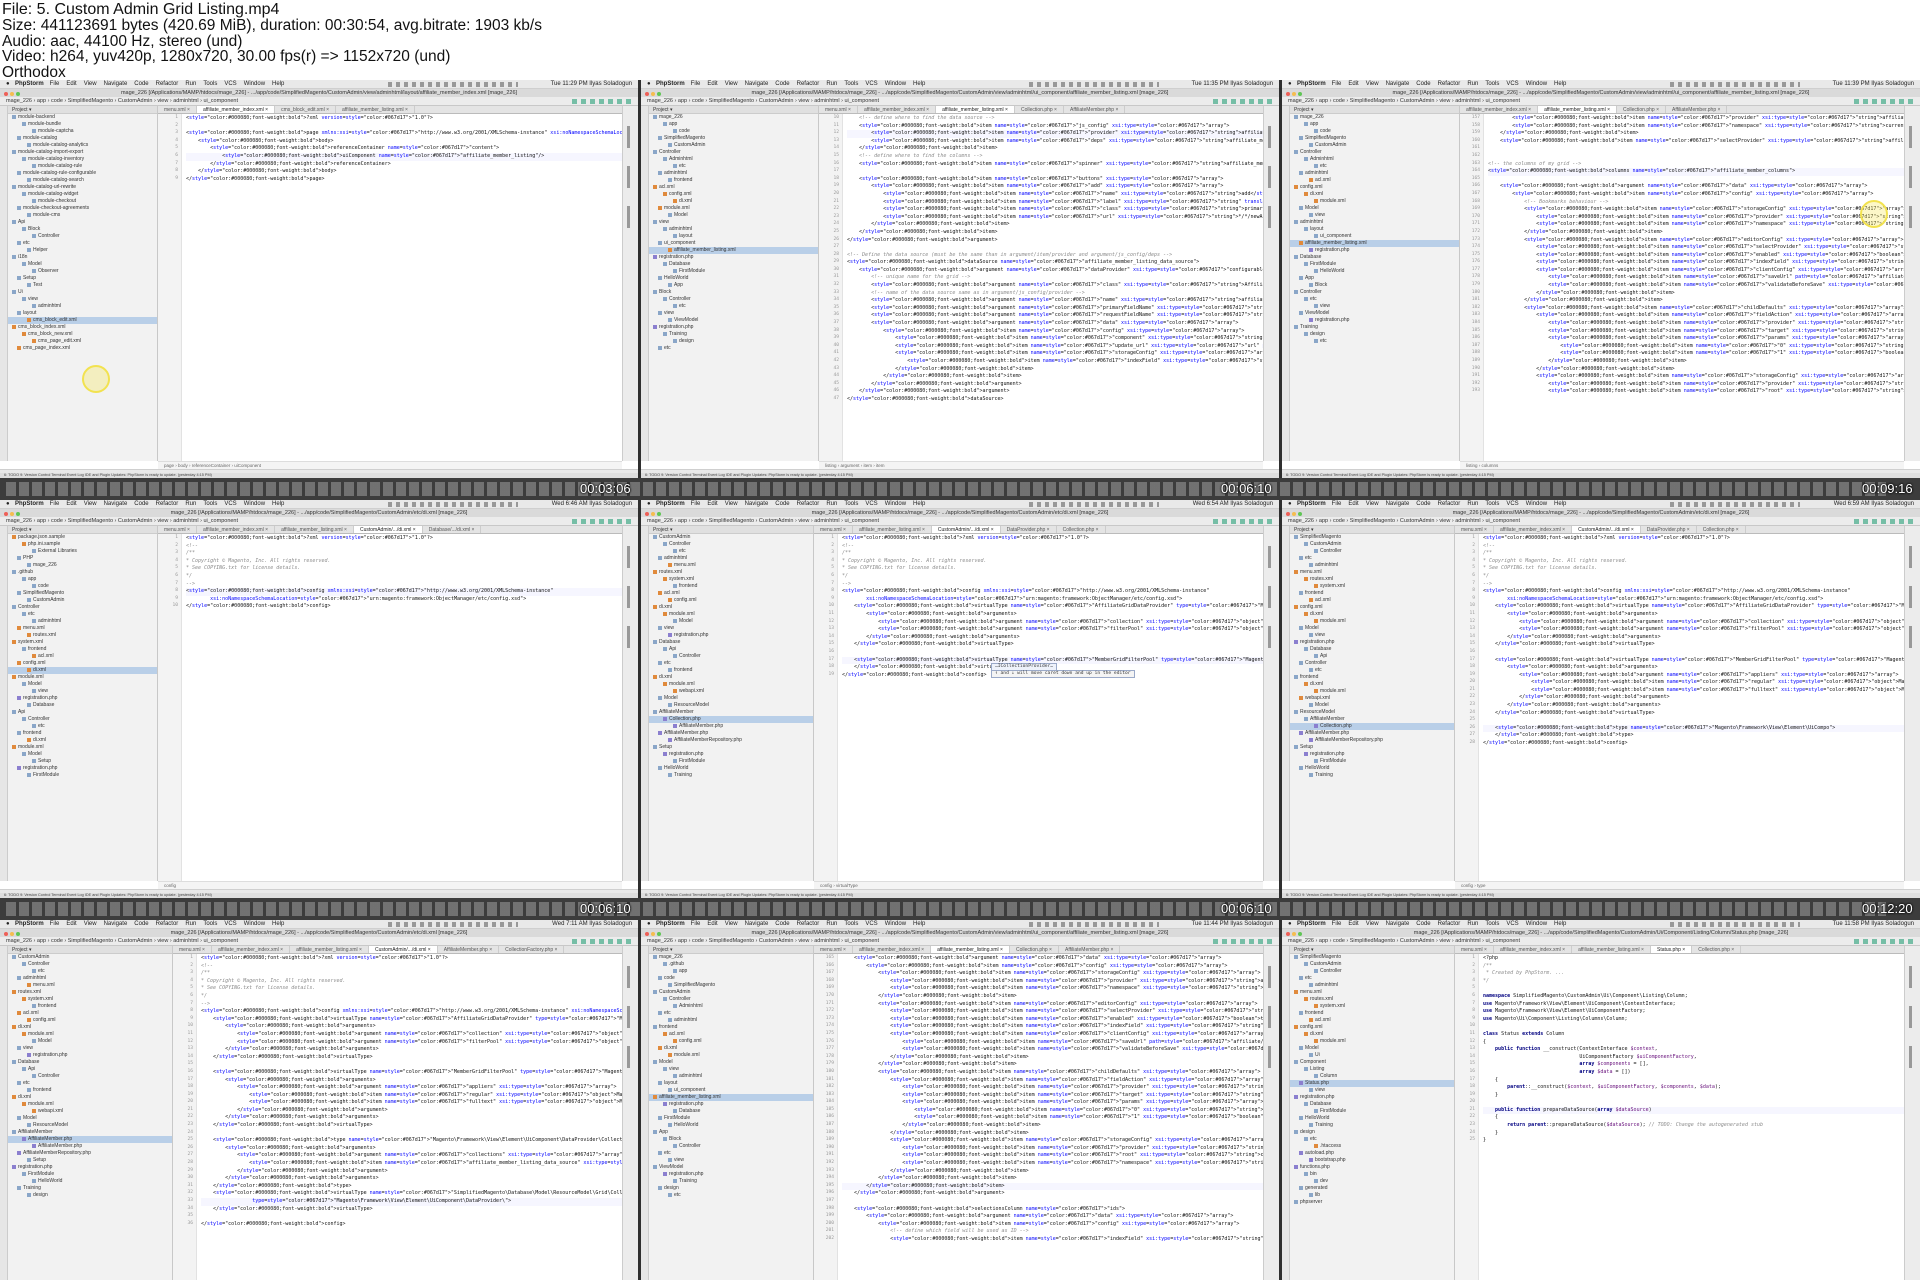  I want to click on code-line: <!-- the columns of my grid -->, so click(1696, 165).